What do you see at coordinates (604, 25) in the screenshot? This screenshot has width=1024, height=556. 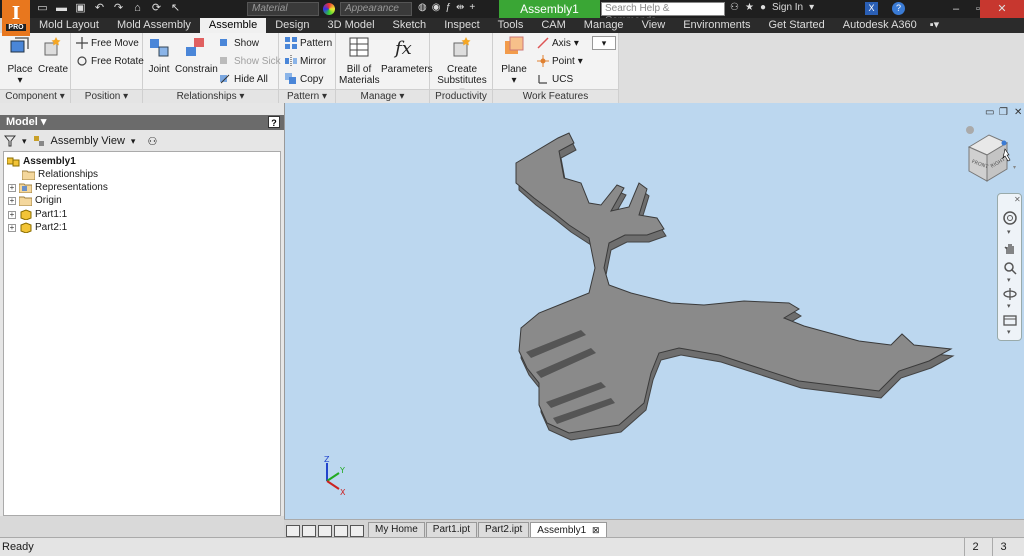 I see `tab-manage: Manage` at bounding box center [604, 25].